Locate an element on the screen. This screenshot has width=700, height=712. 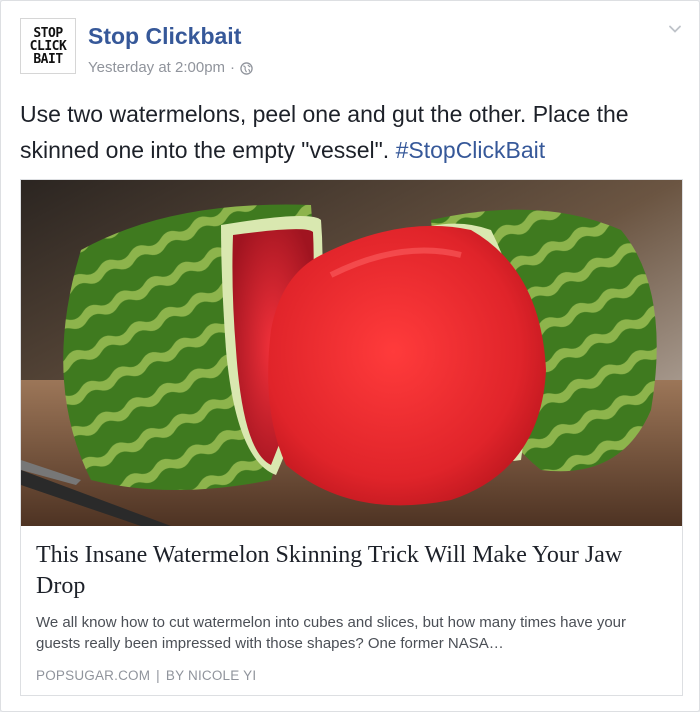
page-avatar: STOP CLICK BAIT is located at coordinates (48, 46).